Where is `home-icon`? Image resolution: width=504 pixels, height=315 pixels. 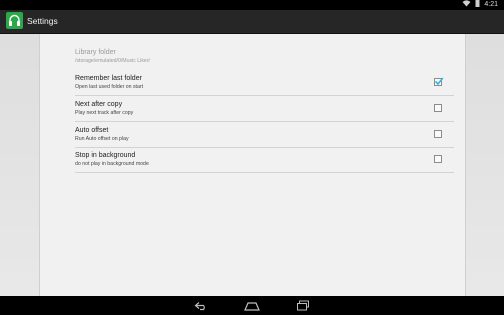
home-icon is located at coordinates (252, 305).